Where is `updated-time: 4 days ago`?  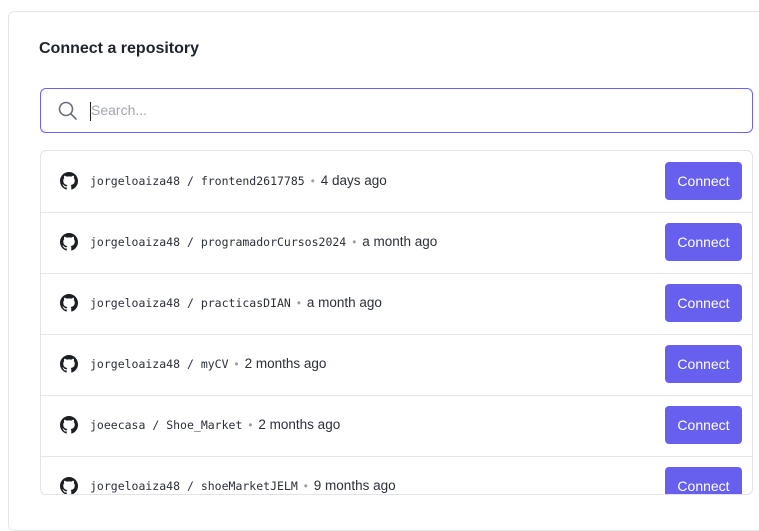 updated-time: 4 days ago is located at coordinates (353, 180).